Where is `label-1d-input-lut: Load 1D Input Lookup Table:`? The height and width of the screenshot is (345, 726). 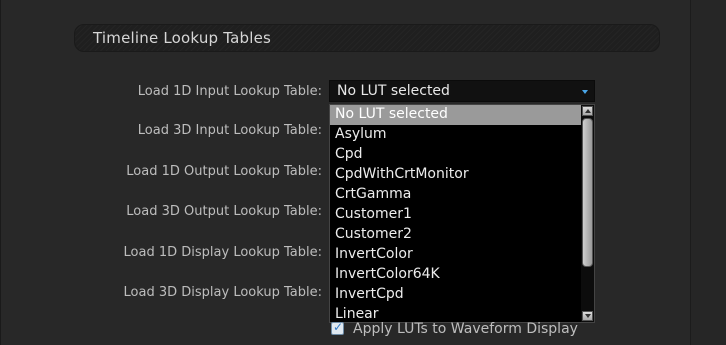 label-1d-input-lut: Load 1D Input Lookup Table: is located at coordinates (229, 91).